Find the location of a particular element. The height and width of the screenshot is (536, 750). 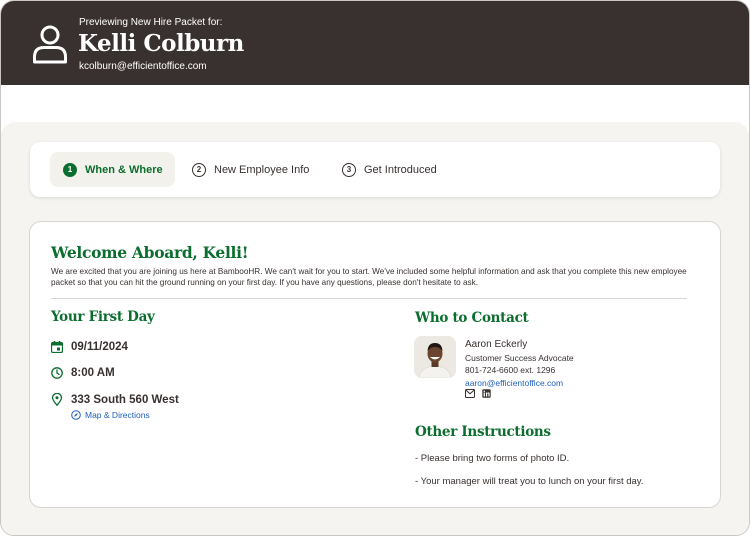

contact-photo is located at coordinates (435, 357).